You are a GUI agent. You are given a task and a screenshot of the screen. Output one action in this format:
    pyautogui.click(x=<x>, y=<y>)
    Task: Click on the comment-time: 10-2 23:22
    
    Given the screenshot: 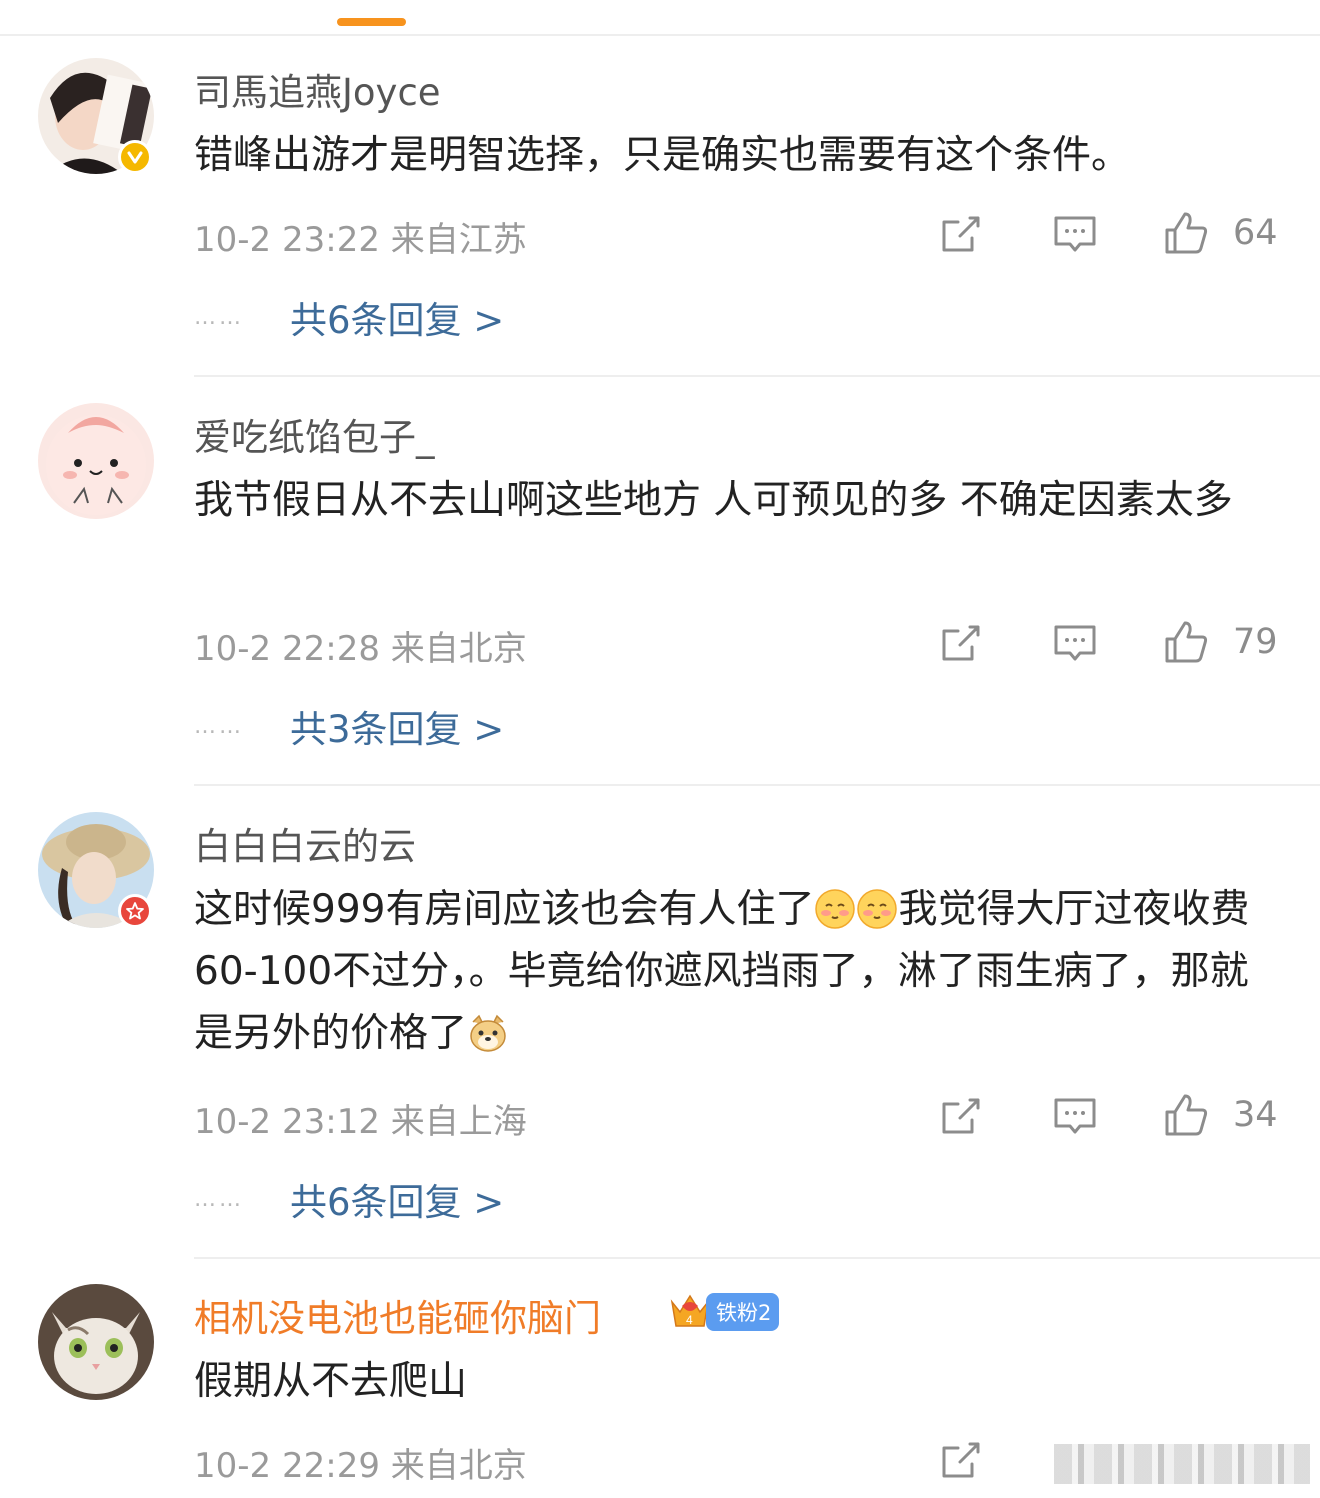 What is the action you would take?
    pyautogui.click(x=287, y=240)
    